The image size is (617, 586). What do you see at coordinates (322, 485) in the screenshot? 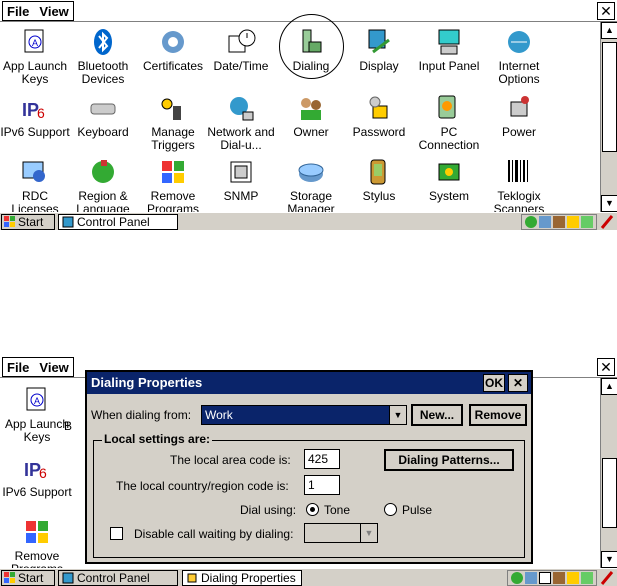
I see `country-code-input: 1` at bounding box center [322, 485].